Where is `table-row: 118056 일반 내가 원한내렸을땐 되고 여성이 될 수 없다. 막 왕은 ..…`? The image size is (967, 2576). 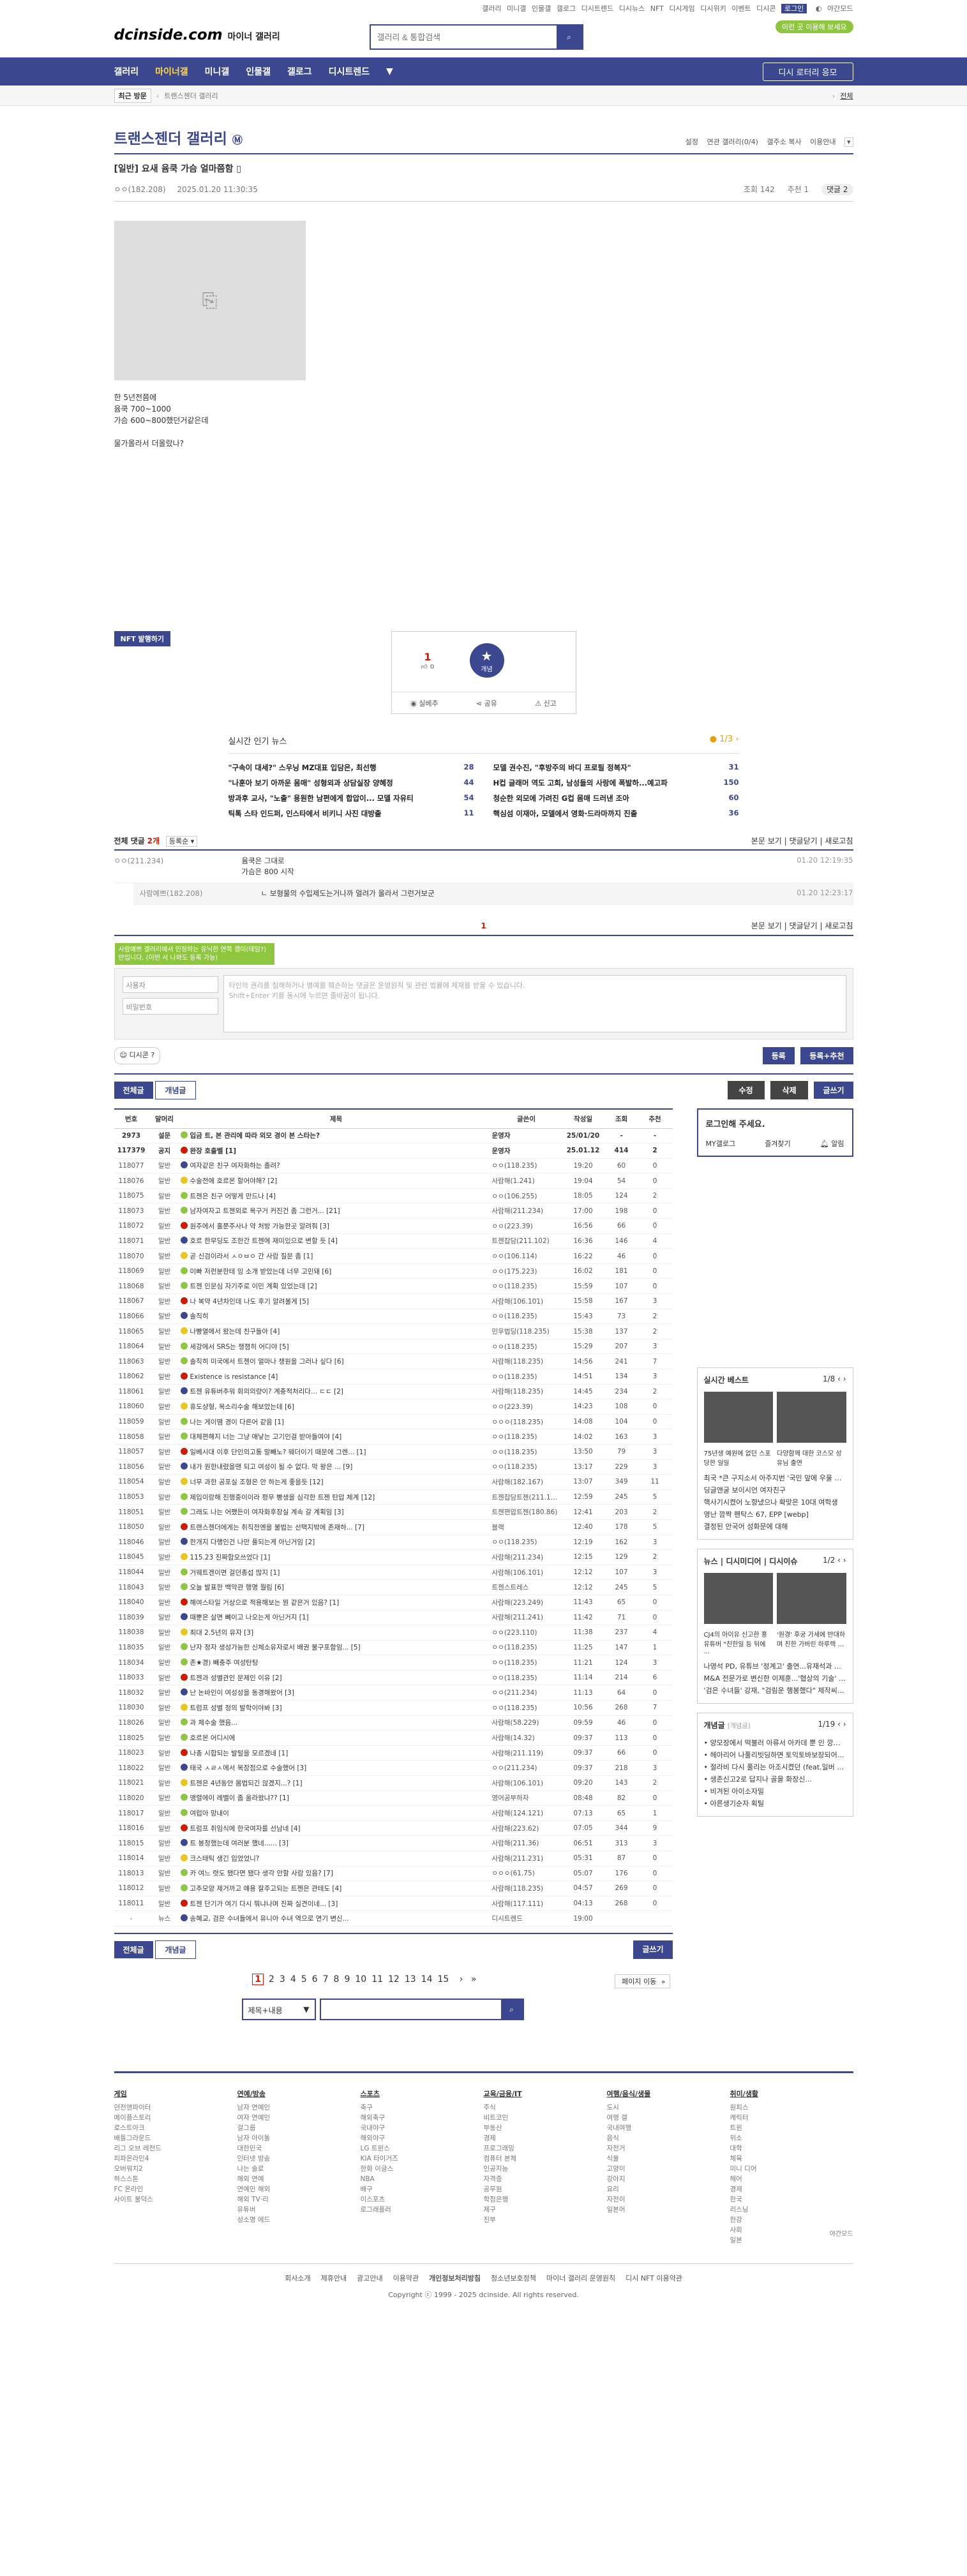
table-row: 118056 일반 내가 원한내렸을땐 되고 여성이 될 수 없다. 막 왕은 ..… is located at coordinates (394, 1467).